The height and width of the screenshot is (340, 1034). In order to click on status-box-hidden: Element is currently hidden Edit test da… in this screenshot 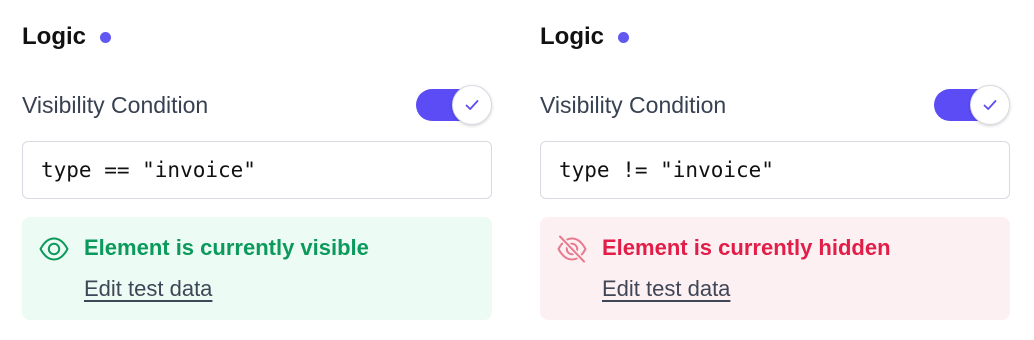, I will do `click(775, 268)`.